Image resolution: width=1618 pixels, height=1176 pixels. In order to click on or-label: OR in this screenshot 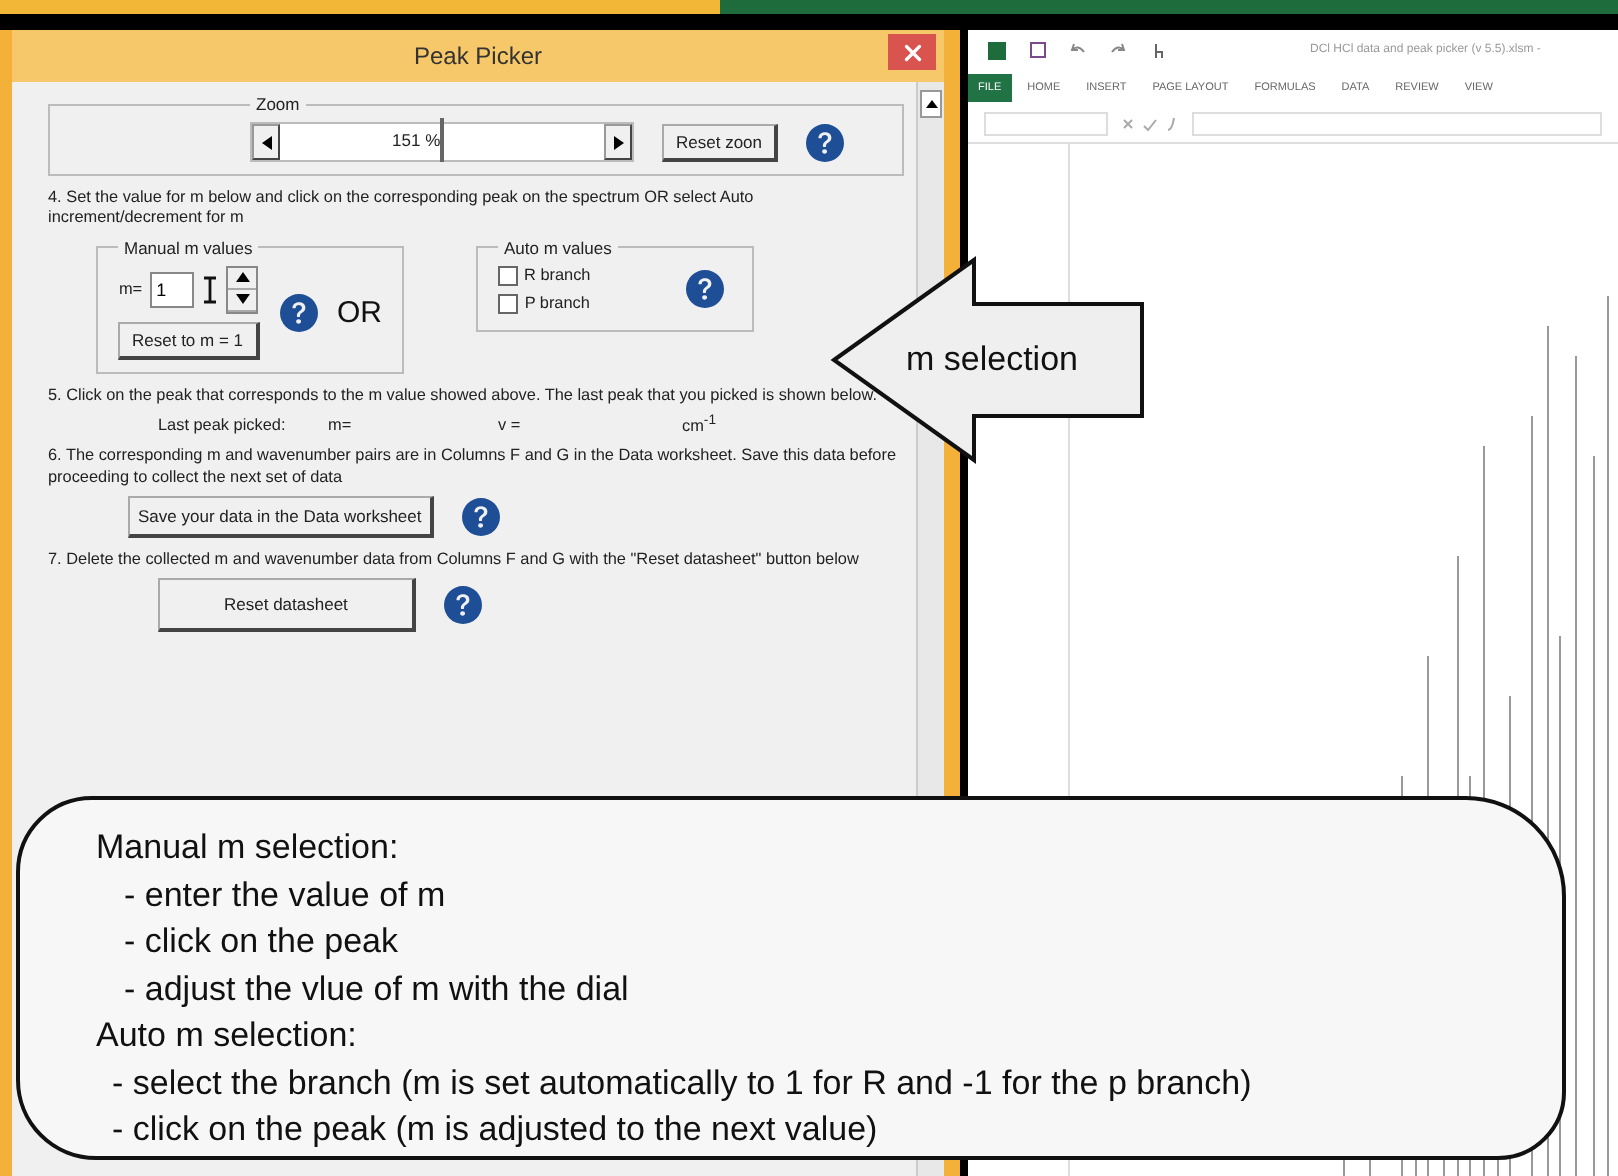, I will do `click(360, 312)`.